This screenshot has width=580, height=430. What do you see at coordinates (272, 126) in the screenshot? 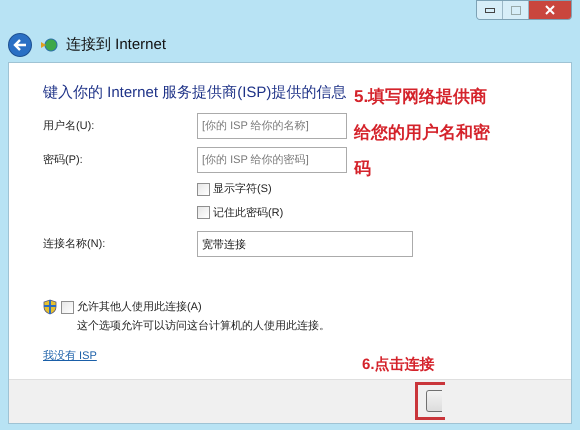
I see `input-field: [你的 ISP 给你的名称]` at bounding box center [272, 126].